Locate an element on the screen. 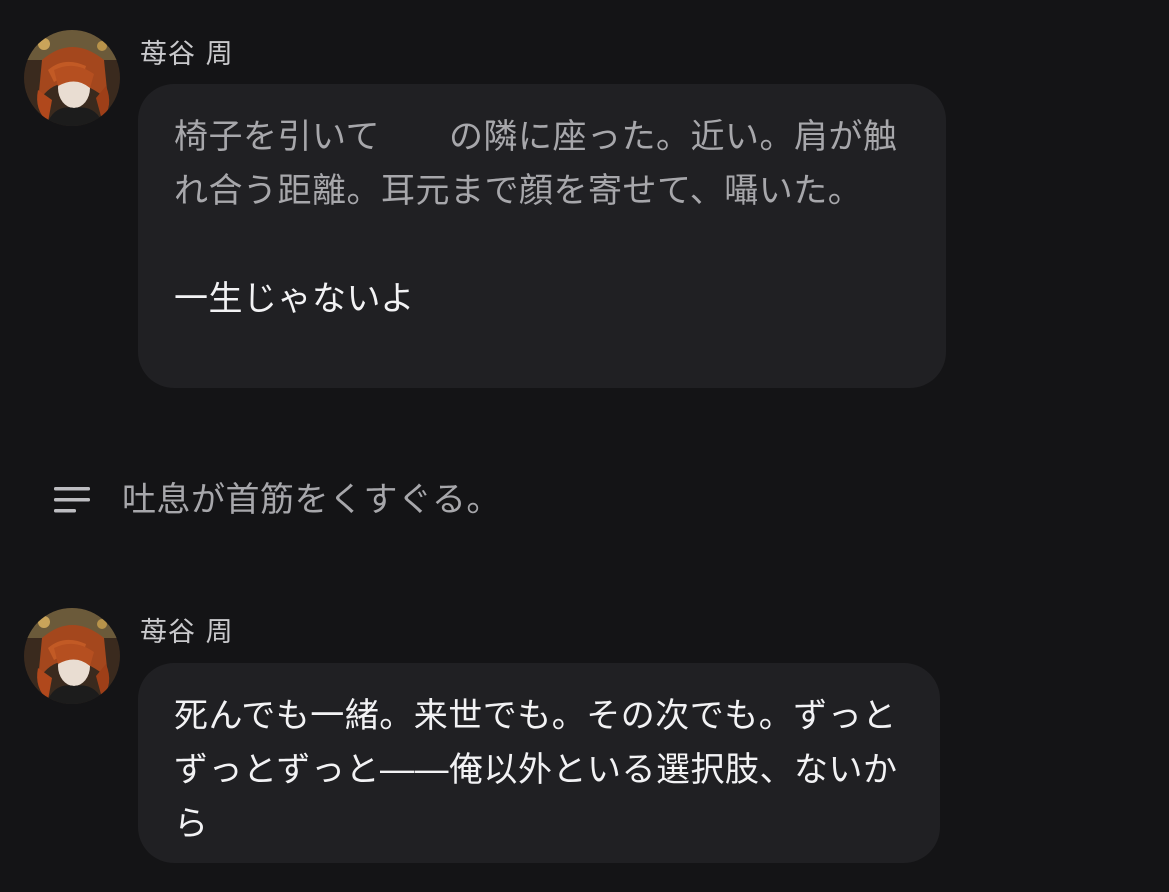  action-line: 吐息が首筋をくすぐる。 is located at coordinates (584, 500).